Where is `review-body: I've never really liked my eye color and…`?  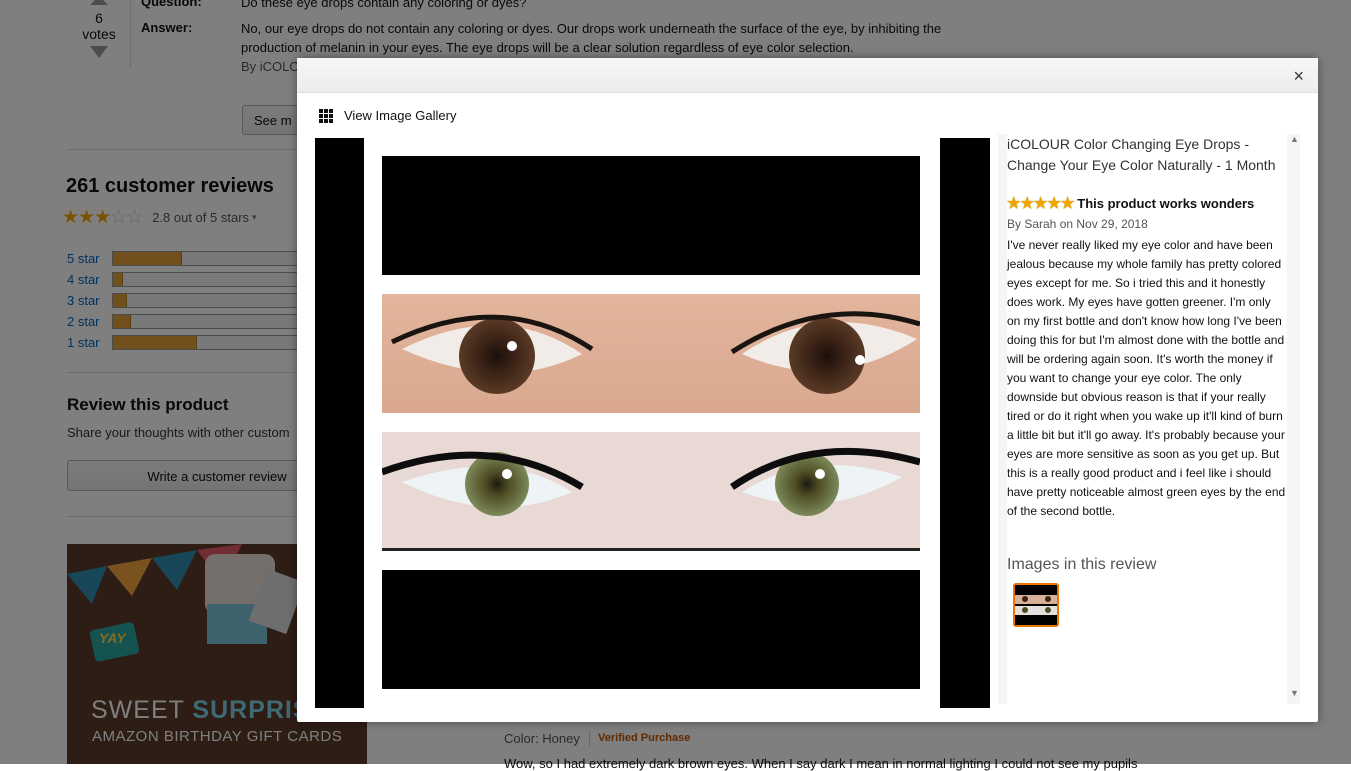
review-body: I've never really liked my eye color and… is located at coordinates (1146, 378).